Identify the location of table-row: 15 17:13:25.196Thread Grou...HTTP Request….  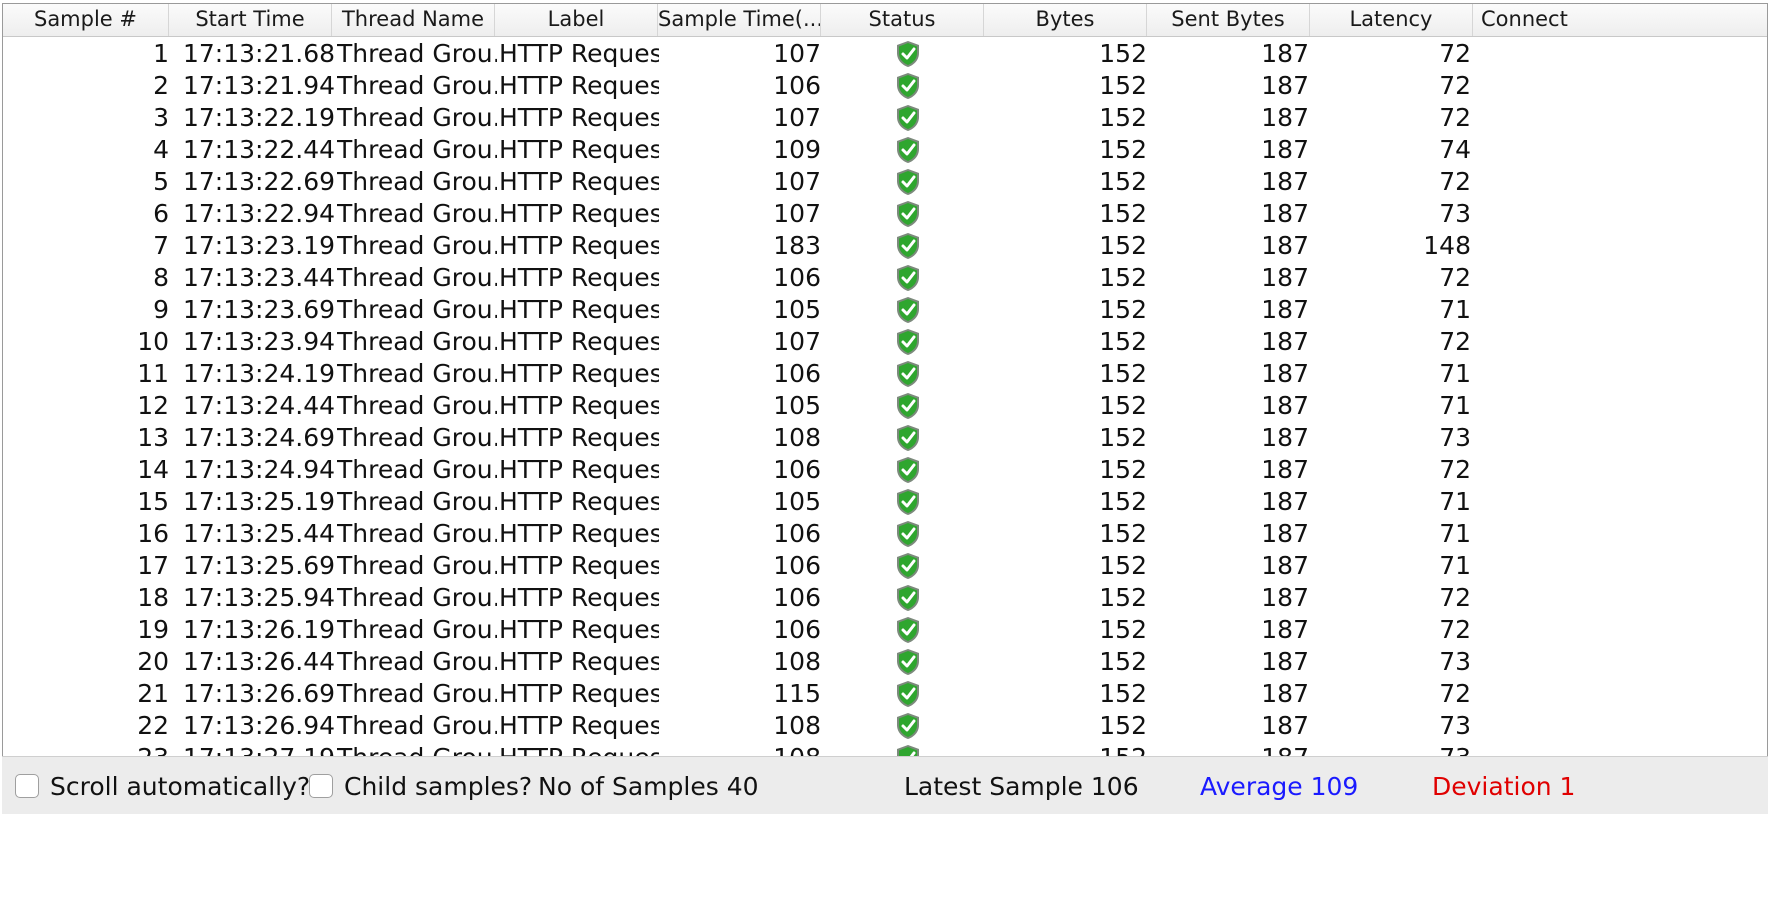
(885, 501).